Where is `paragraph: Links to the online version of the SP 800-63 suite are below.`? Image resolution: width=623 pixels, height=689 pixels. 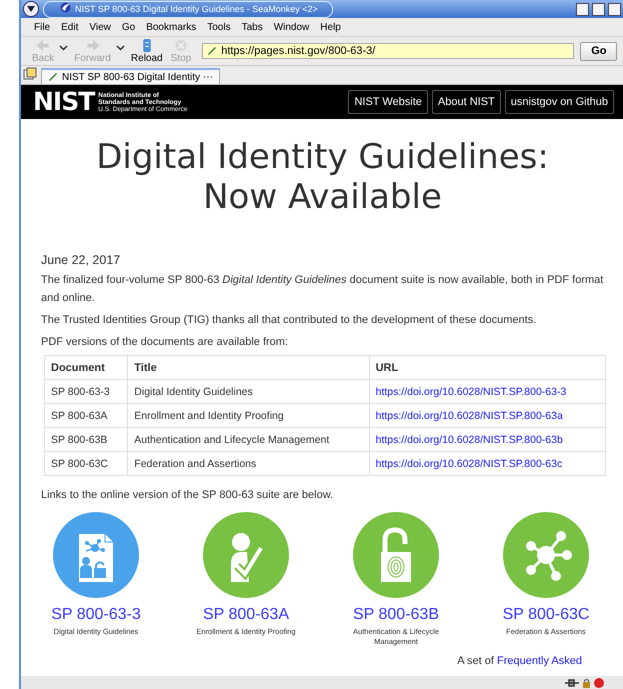
paragraph: Links to the online version of the SP 800-63 suite are below. is located at coordinates (187, 495).